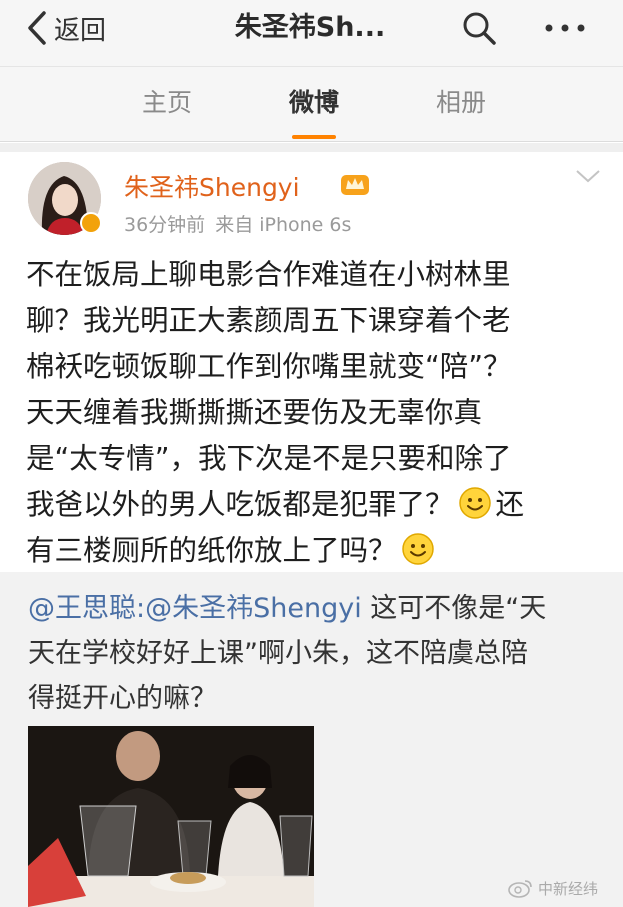 Image resolution: width=623 pixels, height=907 pixels. Describe the element at coordinates (520, 889) in the screenshot. I see `weibo-logo-icon` at that location.